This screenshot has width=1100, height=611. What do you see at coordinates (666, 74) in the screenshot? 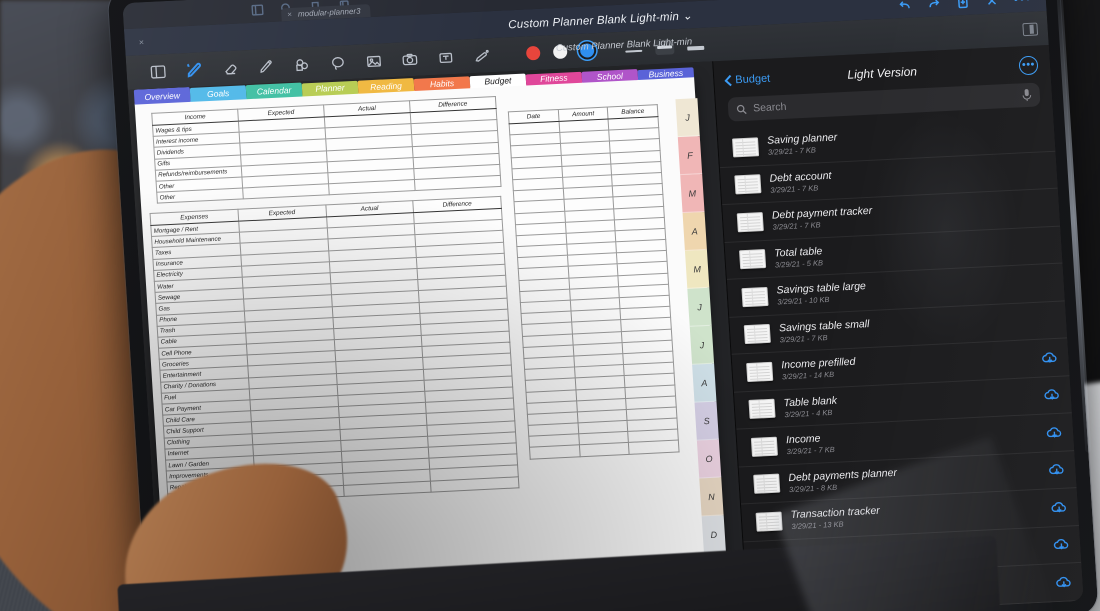
I see `category-tab-business: Business` at bounding box center [666, 74].